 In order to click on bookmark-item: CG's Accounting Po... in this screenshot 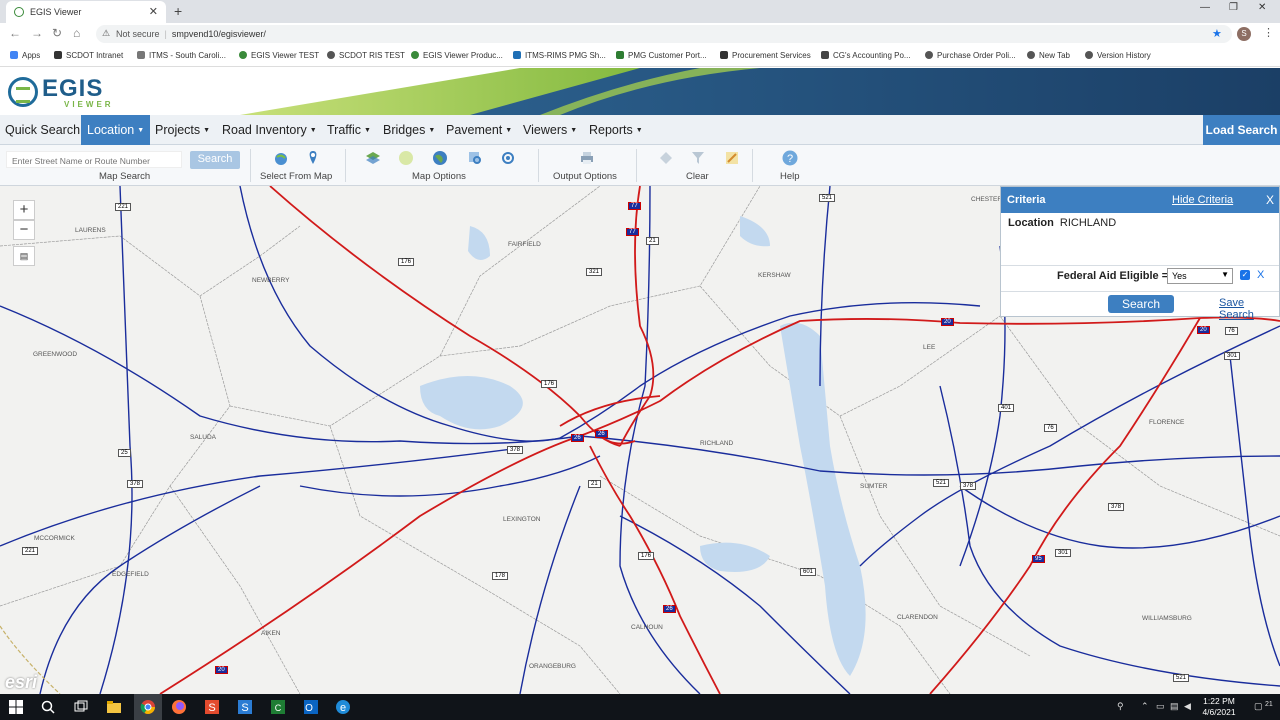, I will do `click(866, 55)`.